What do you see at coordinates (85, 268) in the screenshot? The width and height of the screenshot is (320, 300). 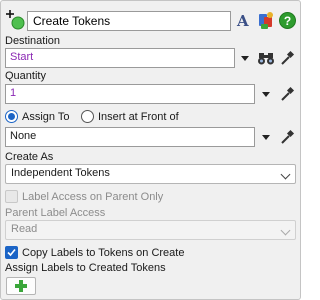 I see `assign-labels-label: Assign Labels to Created Tokens` at bounding box center [85, 268].